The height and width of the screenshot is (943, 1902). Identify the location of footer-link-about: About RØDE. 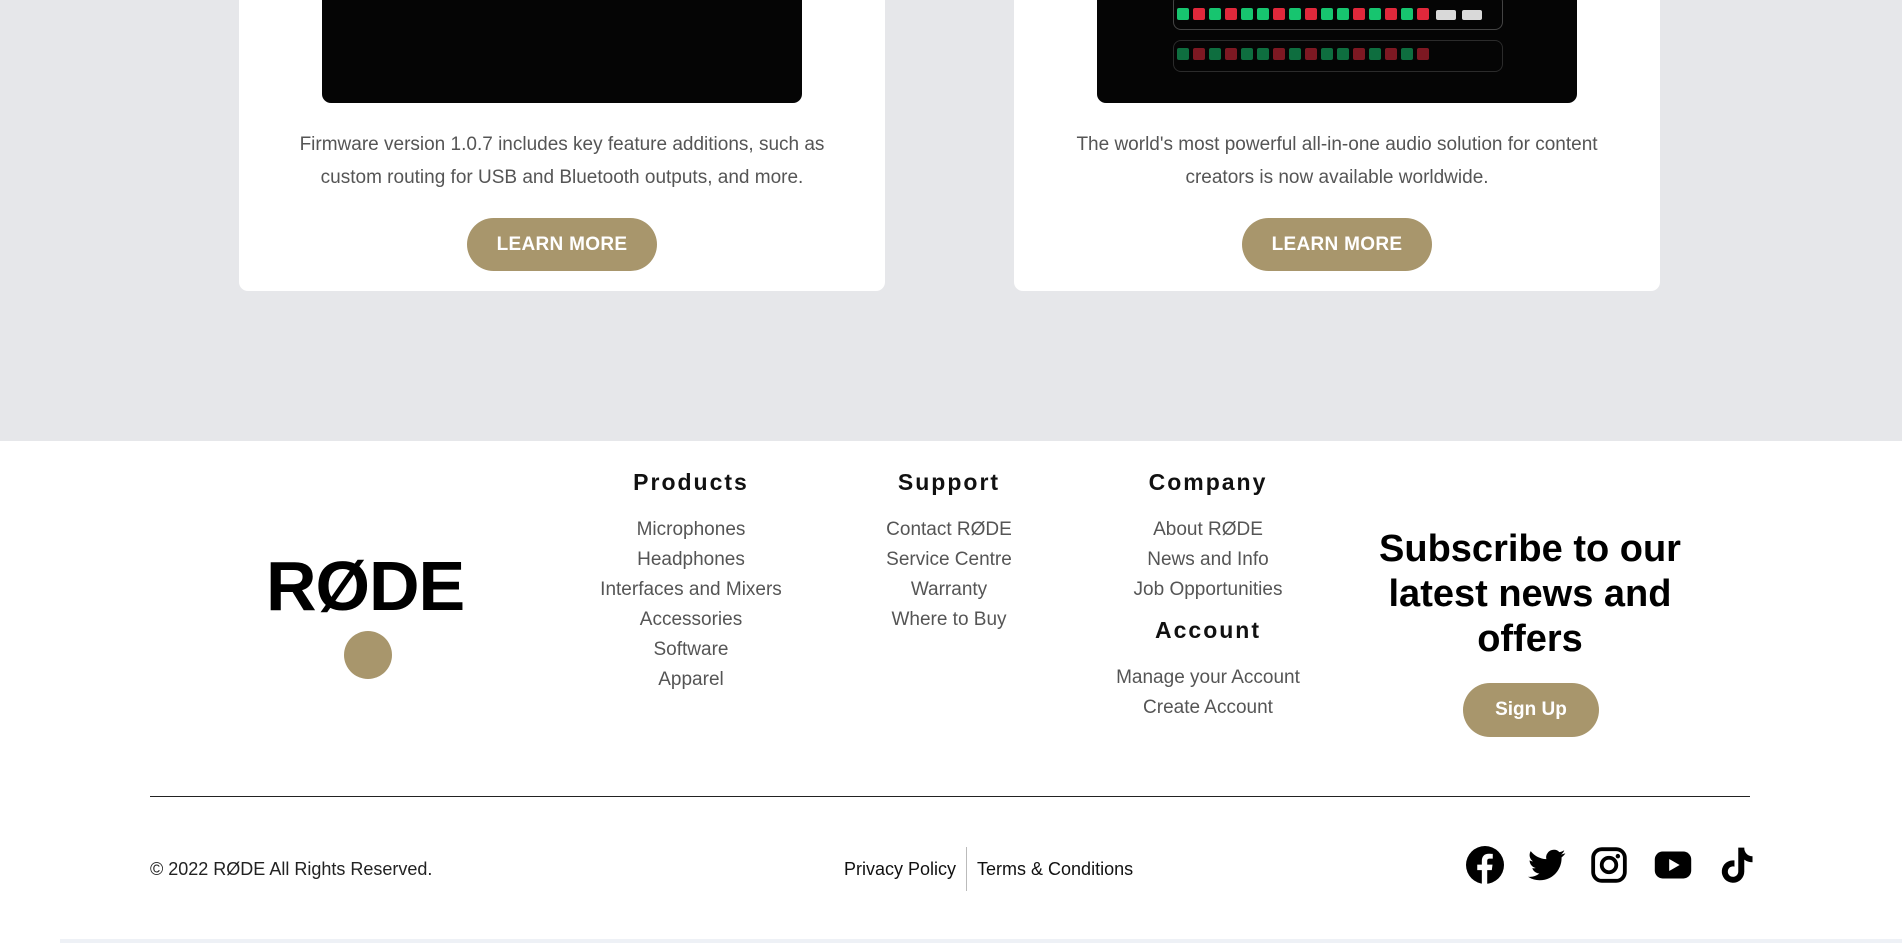
(1208, 530).